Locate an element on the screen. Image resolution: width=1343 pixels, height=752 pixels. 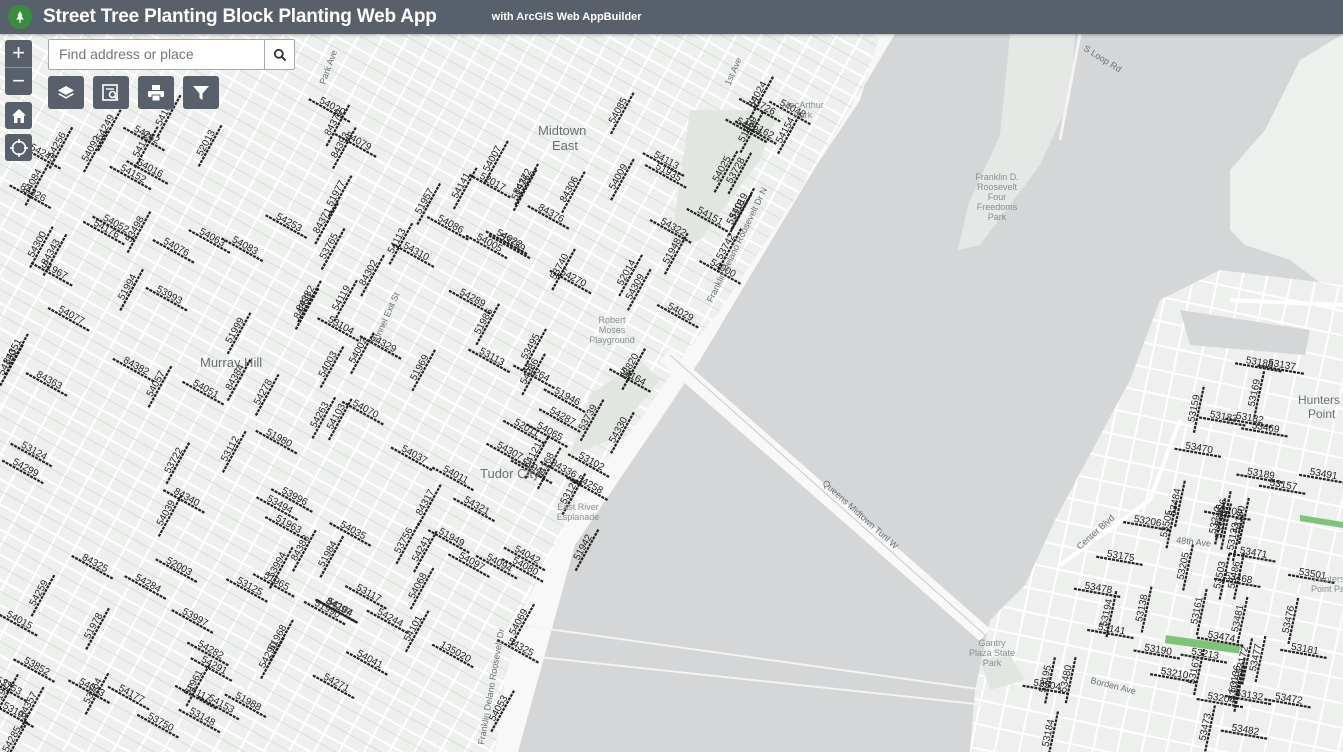
home-button is located at coordinates (18, 115).